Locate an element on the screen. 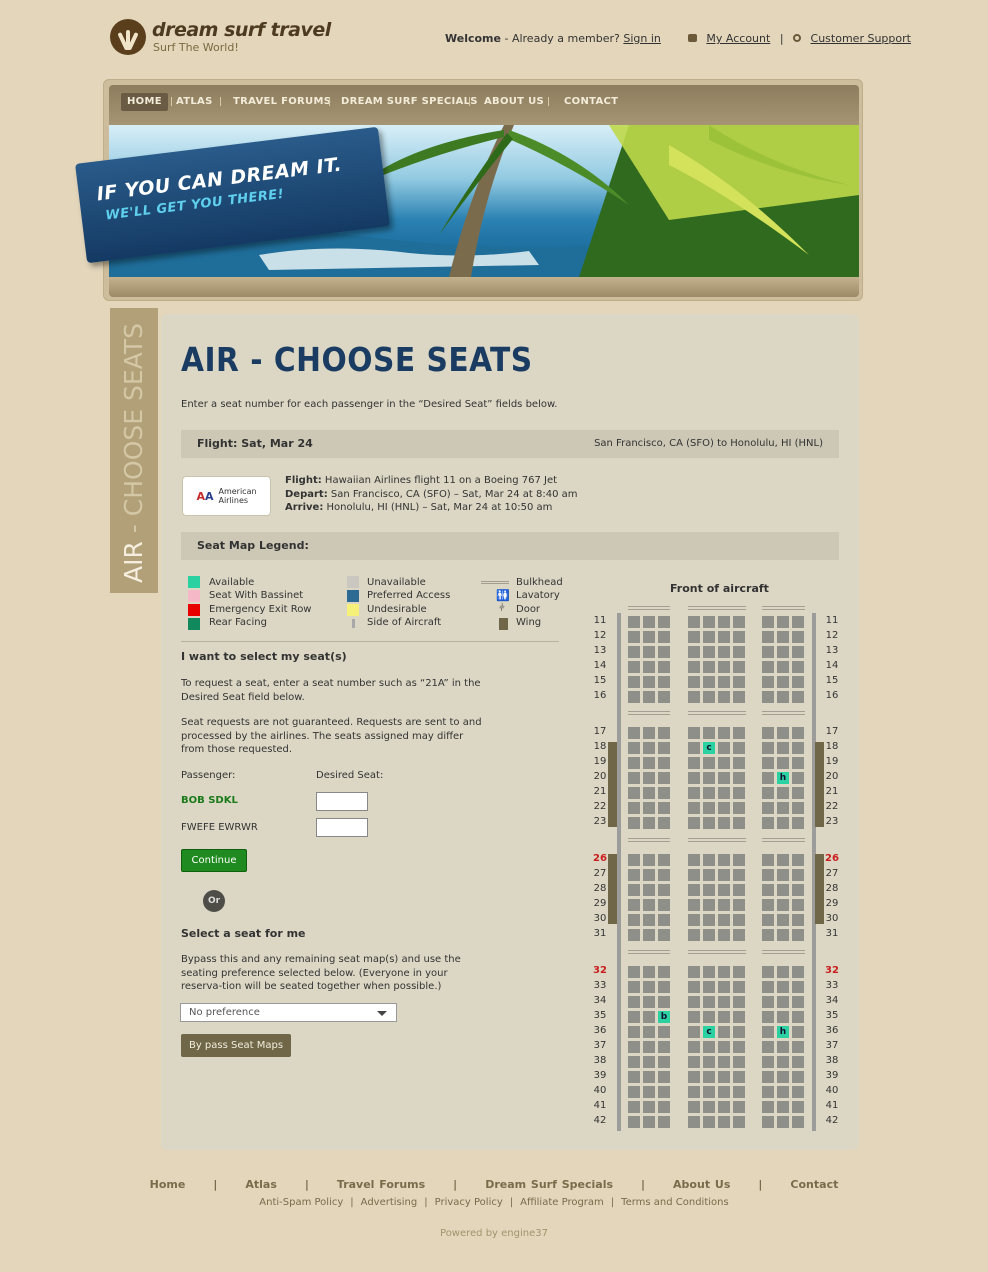  my-account-link: My Account is located at coordinates (738, 38).